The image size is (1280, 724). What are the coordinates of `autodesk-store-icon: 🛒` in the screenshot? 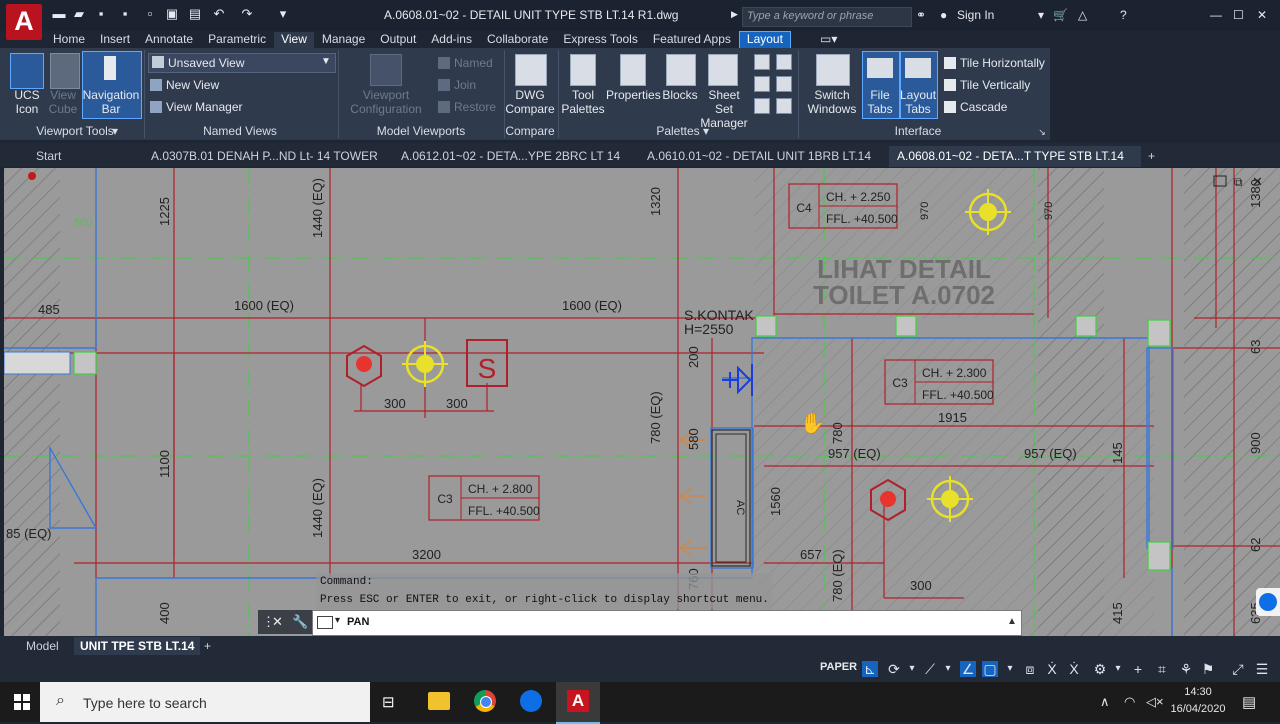 It's located at (1060, 15).